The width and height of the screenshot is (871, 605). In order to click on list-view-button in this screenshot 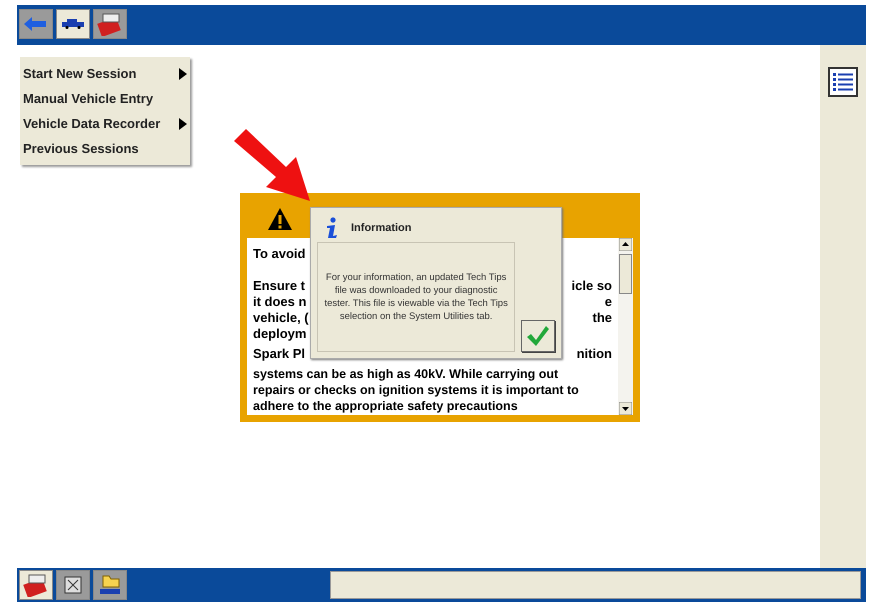, I will do `click(843, 82)`.